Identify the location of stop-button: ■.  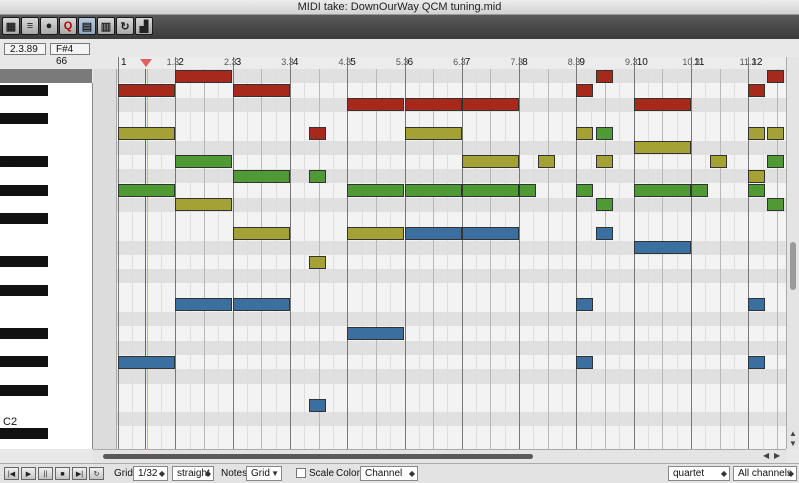
(62, 473).